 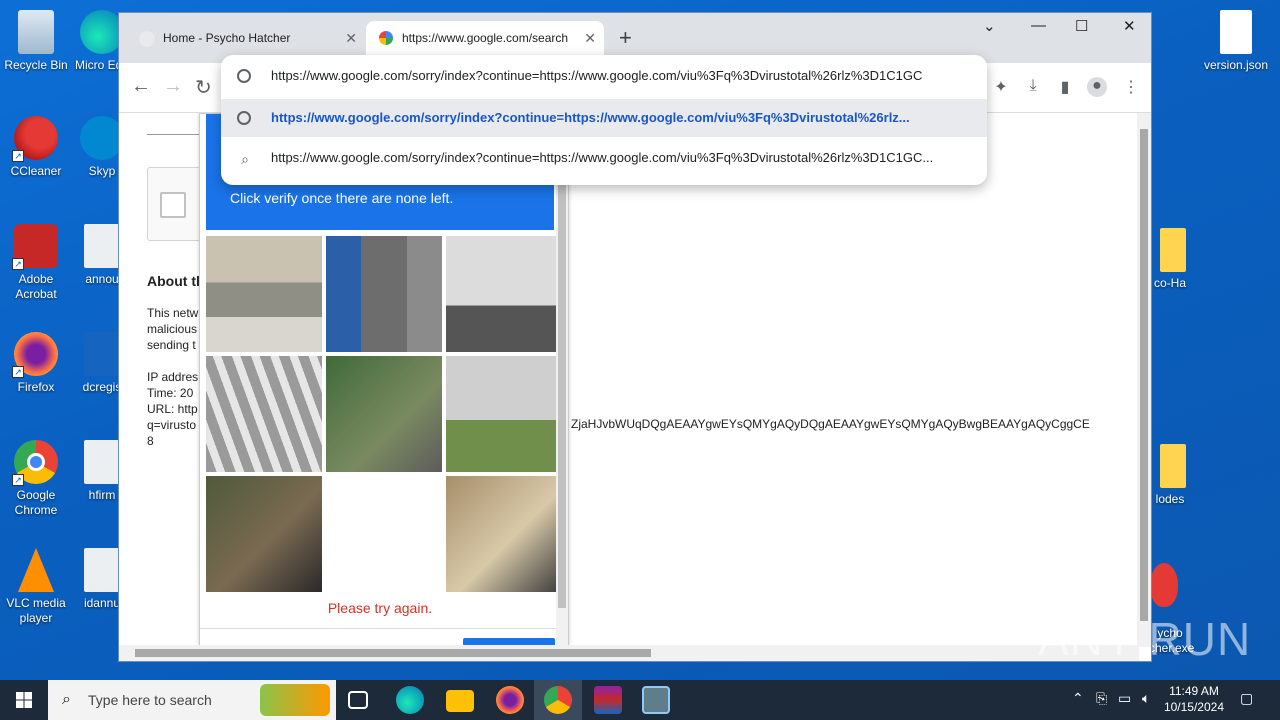 What do you see at coordinates (173, 86) in the screenshot?
I see `forward-icon: →` at bounding box center [173, 86].